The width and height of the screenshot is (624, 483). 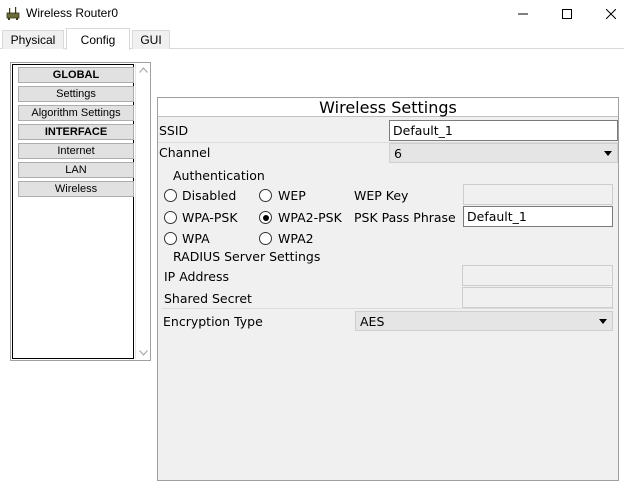 I want to click on sidebar-item-wireless: Wireless, so click(x=76, y=189).